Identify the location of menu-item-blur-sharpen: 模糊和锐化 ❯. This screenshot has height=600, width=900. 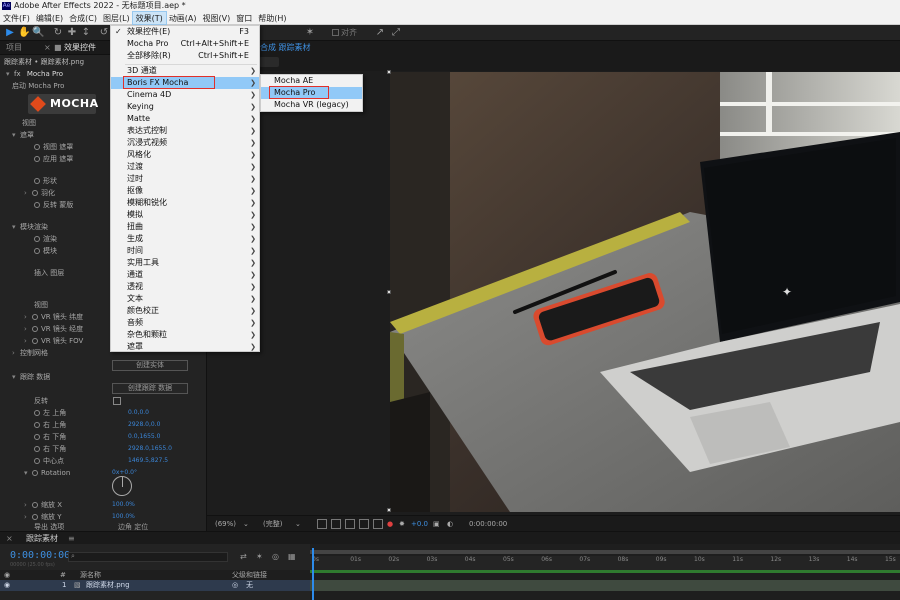
(185, 203).